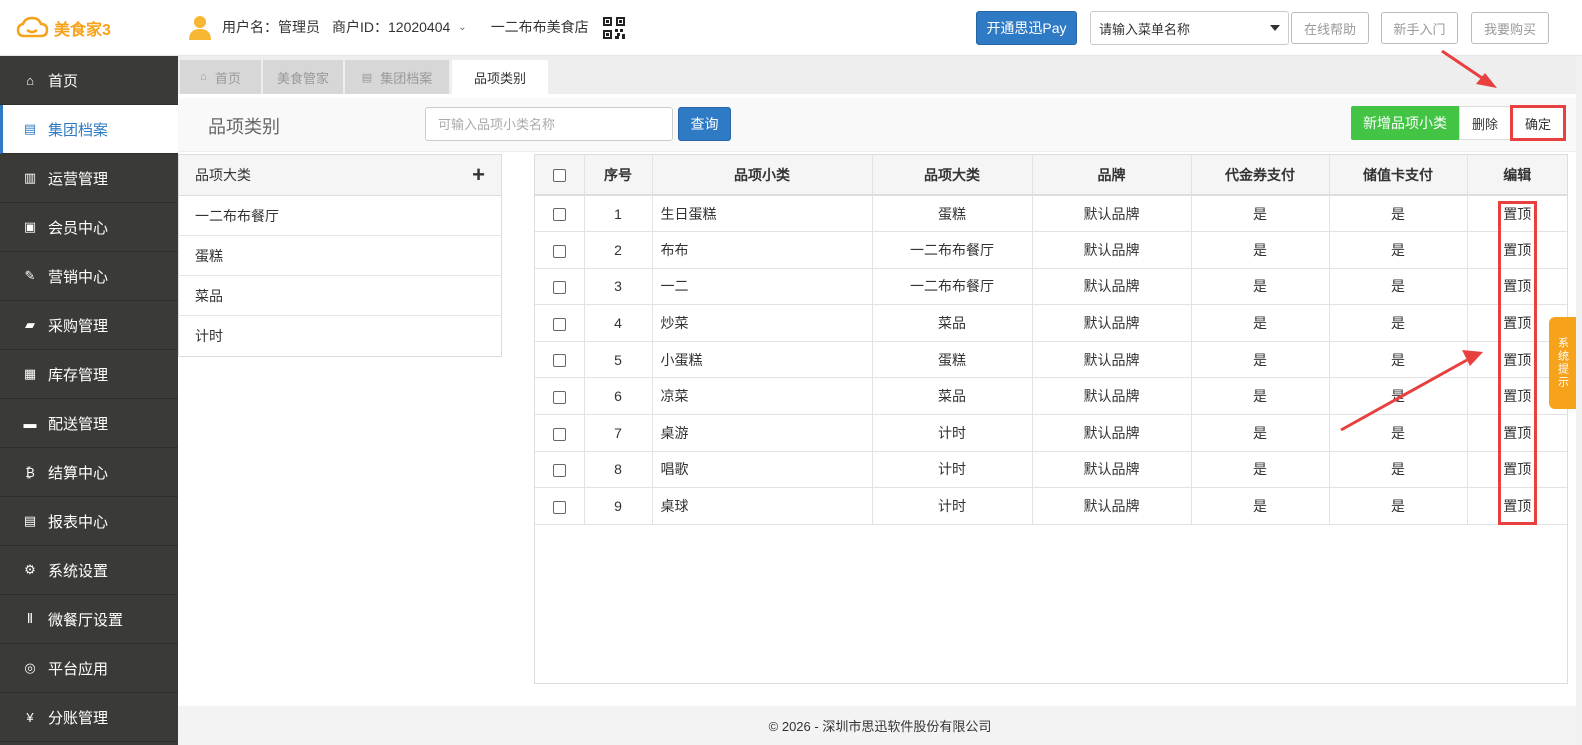 This screenshot has height=745, width=1582. What do you see at coordinates (220, 77) in the screenshot?
I see `tab-home: ⌂ 首页` at bounding box center [220, 77].